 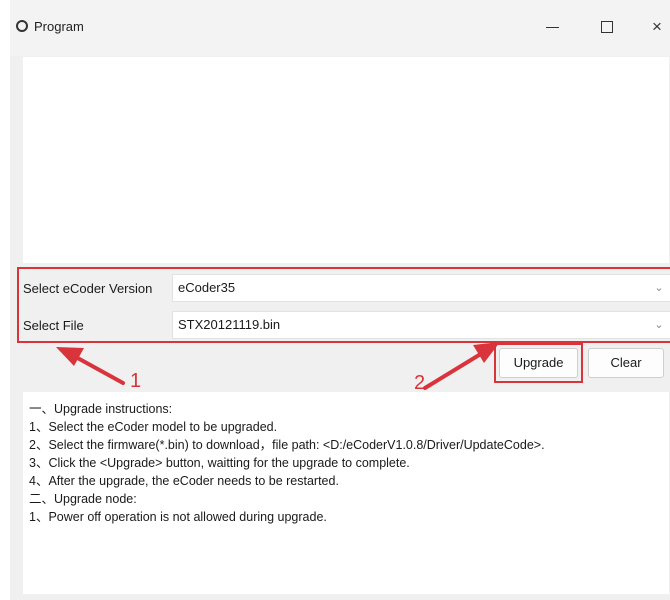 What do you see at coordinates (136, 381) in the screenshot?
I see `annotation-label-1: 1` at bounding box center [136, 381].